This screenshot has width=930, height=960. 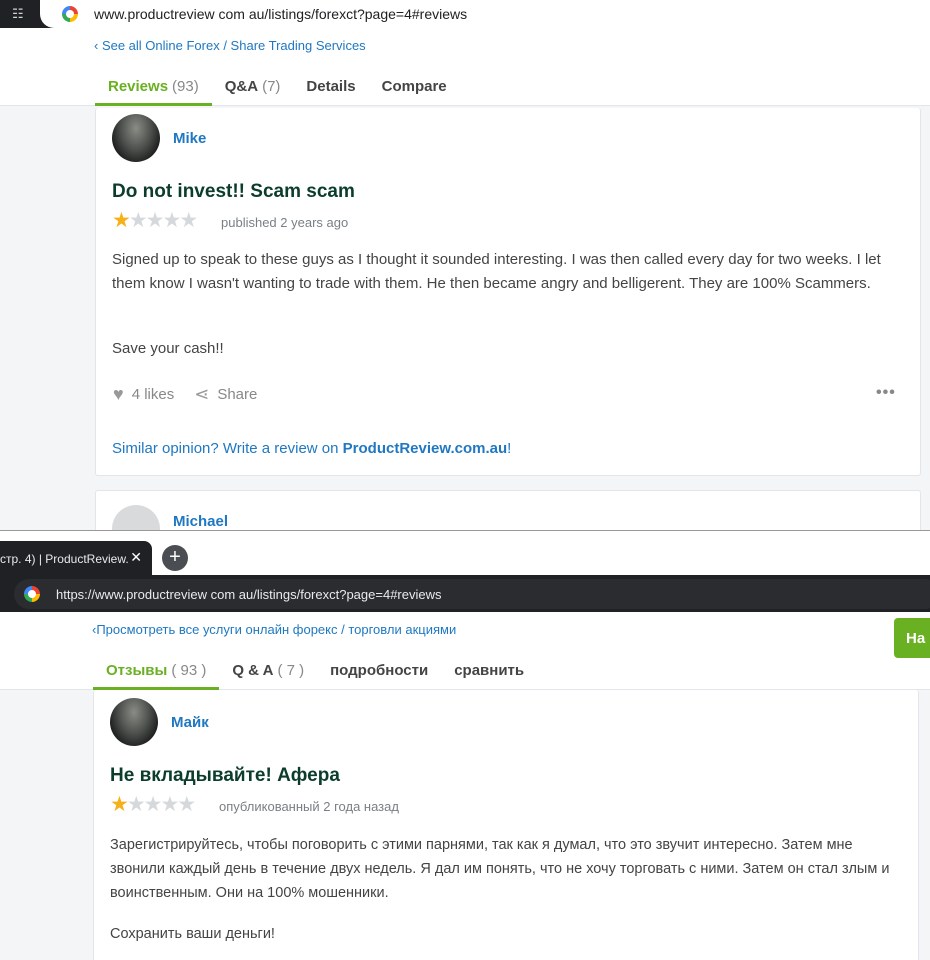 I want to click on tab-label: Details, so click(x=331, y=86).